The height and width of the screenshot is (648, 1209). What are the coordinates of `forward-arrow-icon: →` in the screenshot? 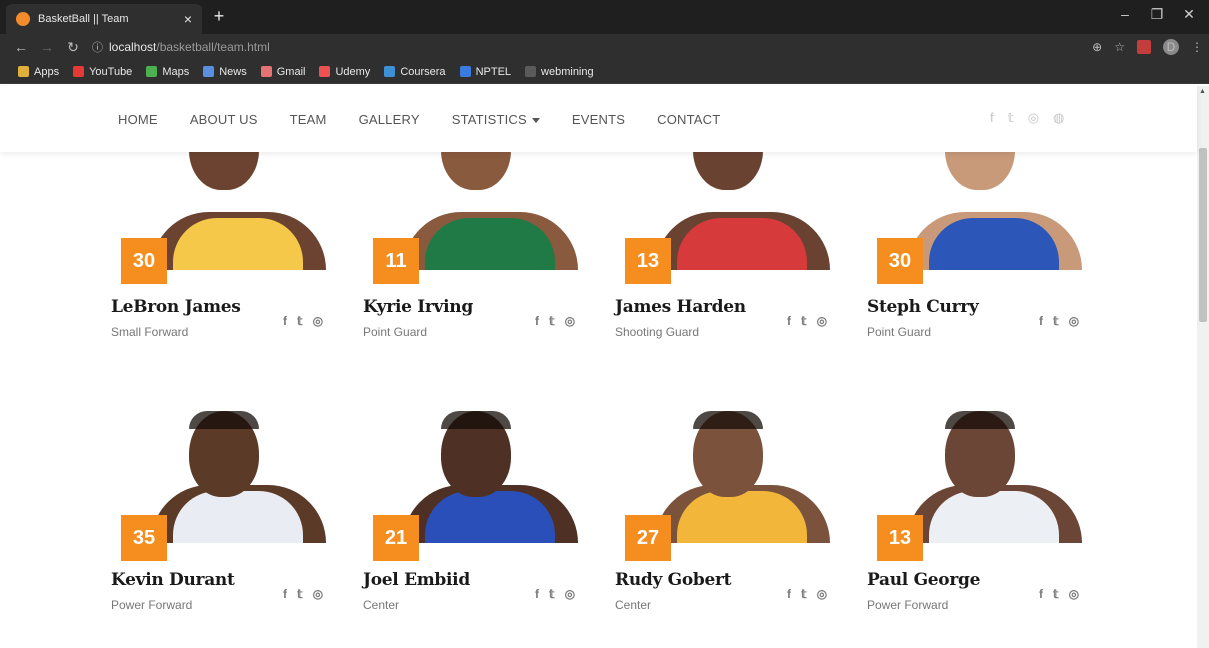 It's located at (47, 47).